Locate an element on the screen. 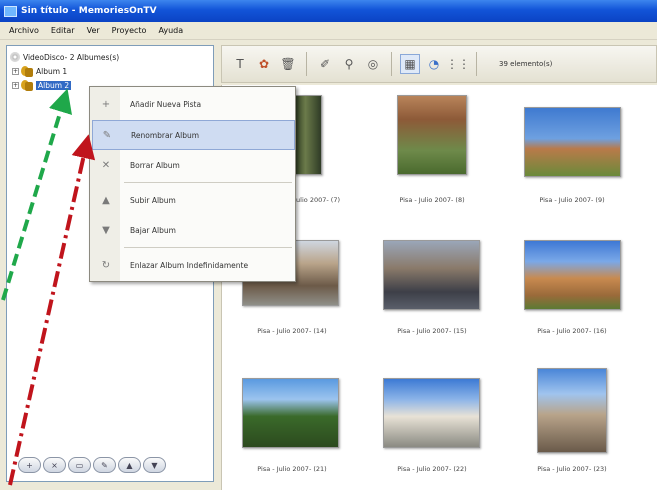 The width and height of the screenshot is (657, 490). edit-button: ✎ is located at coordinates (104, 465).